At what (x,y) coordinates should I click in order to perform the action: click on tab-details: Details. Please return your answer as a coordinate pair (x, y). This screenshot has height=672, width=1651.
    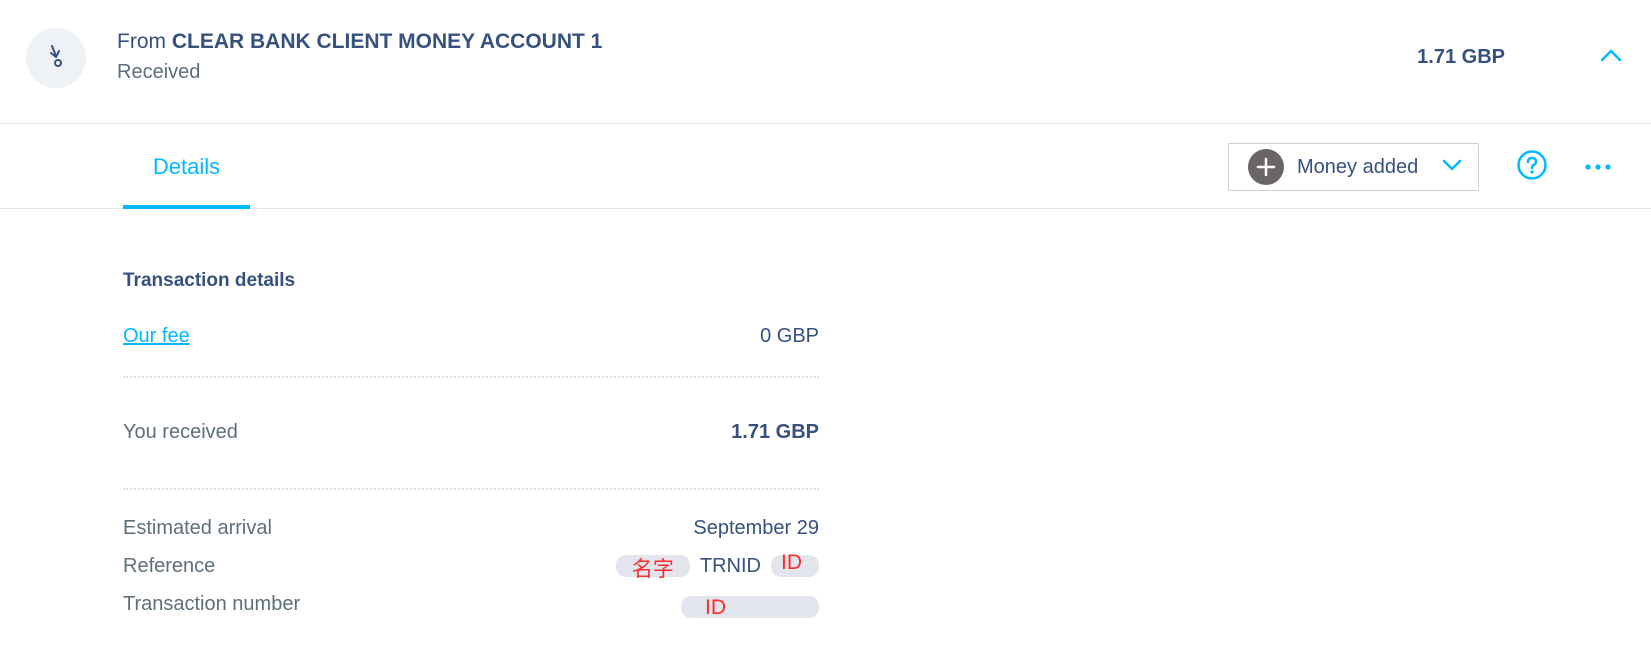
    Looking at the image, I should click on (186, 166).